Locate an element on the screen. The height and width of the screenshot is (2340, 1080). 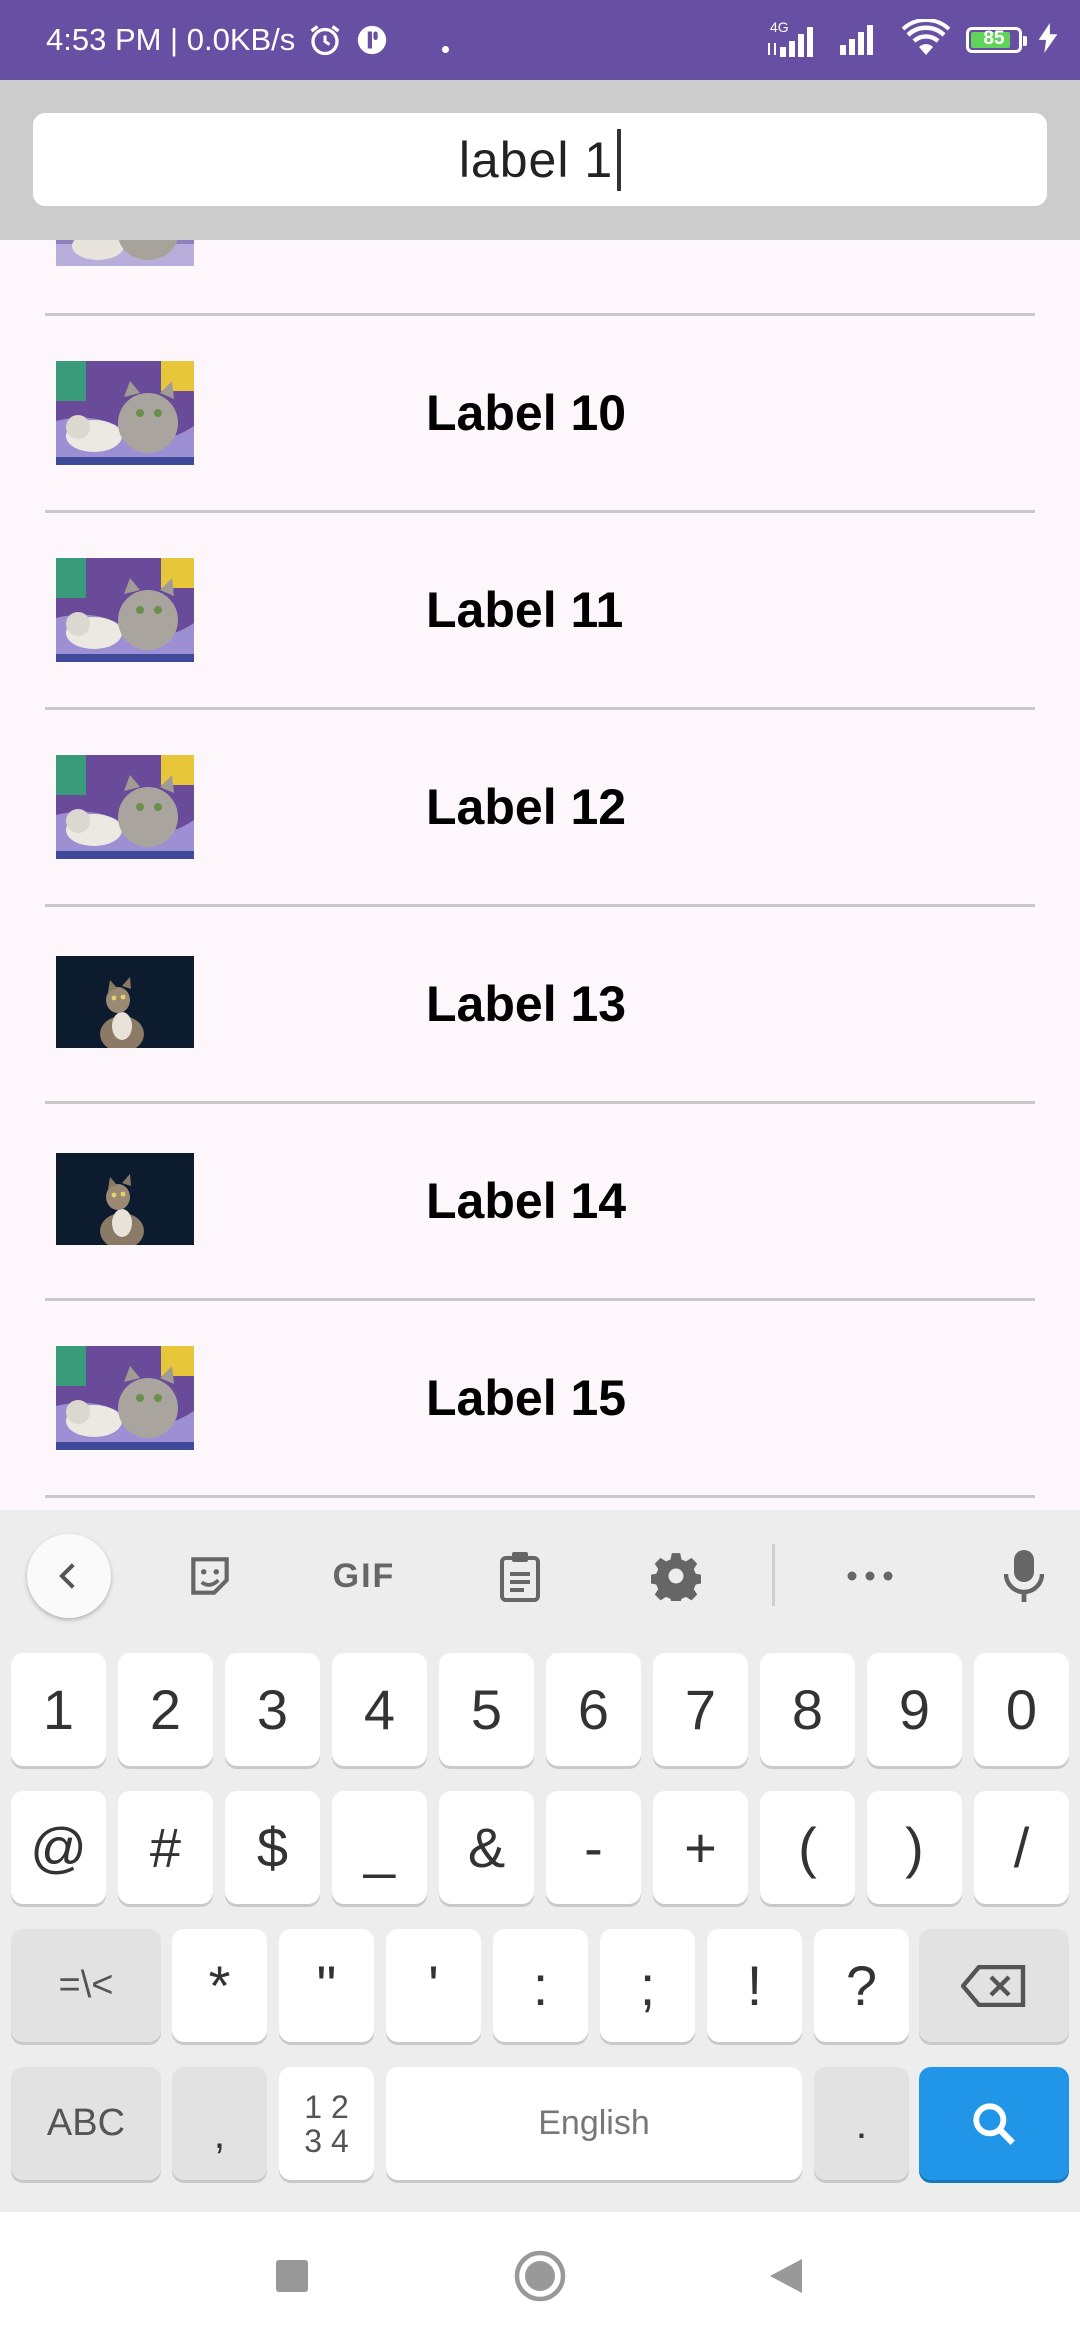
toolbar-collapse-button is located at coordinates (69, 1576).